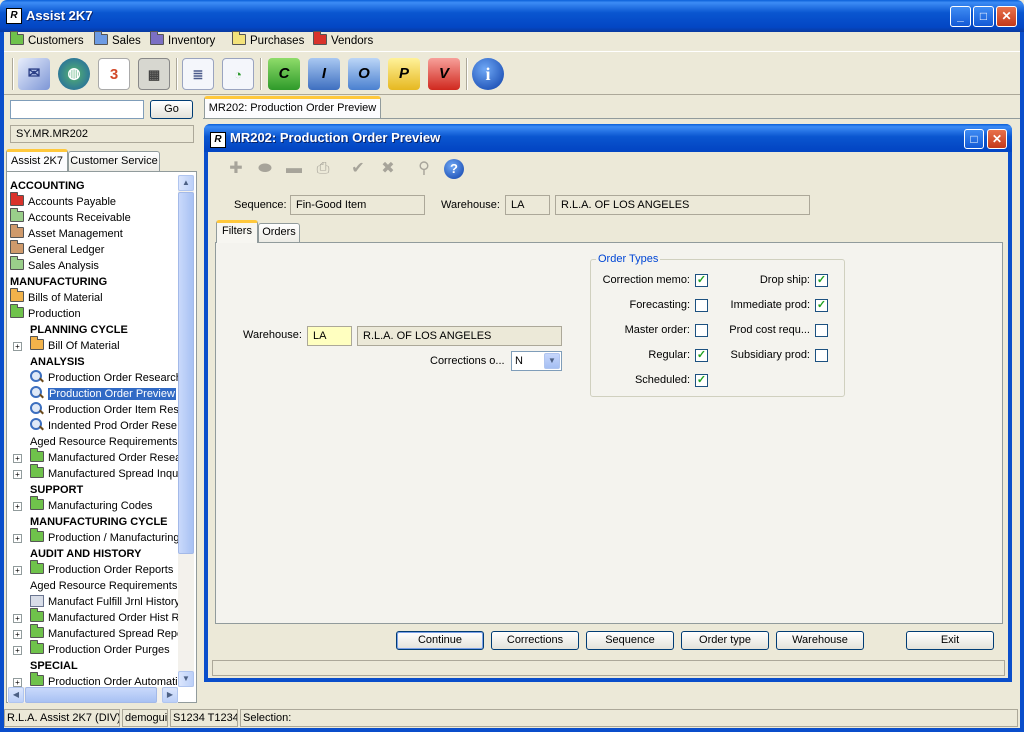 The image size is (1024, 732). What do you see at coordinates (108, 586) in the screenshot?
I see `tree-item-aged-resource-requirements-f: Aged Resource Requirements F` at bounding box center [108, 586].